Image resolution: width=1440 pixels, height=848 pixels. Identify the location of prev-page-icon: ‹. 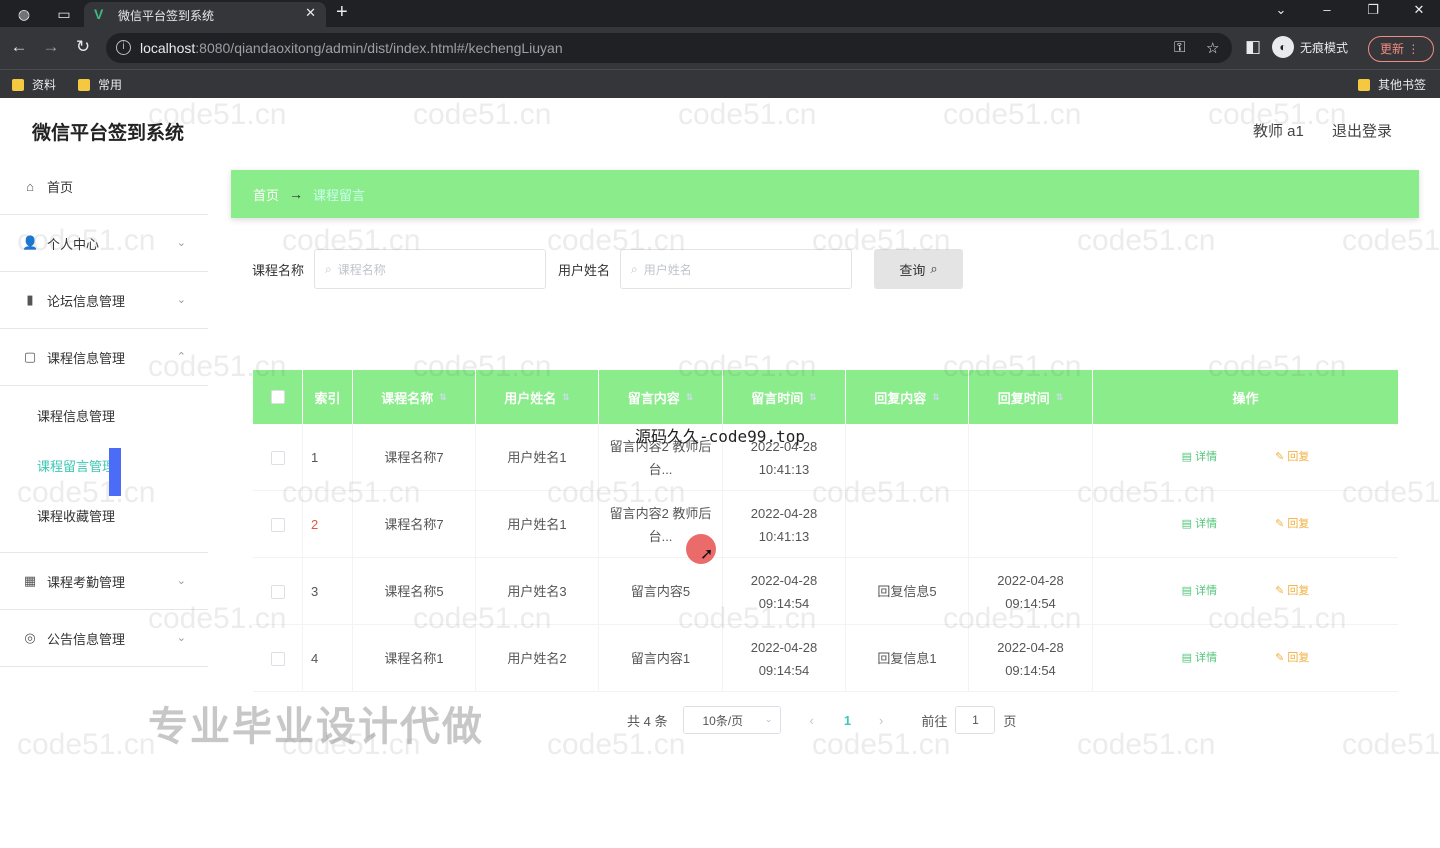
(811, 720).